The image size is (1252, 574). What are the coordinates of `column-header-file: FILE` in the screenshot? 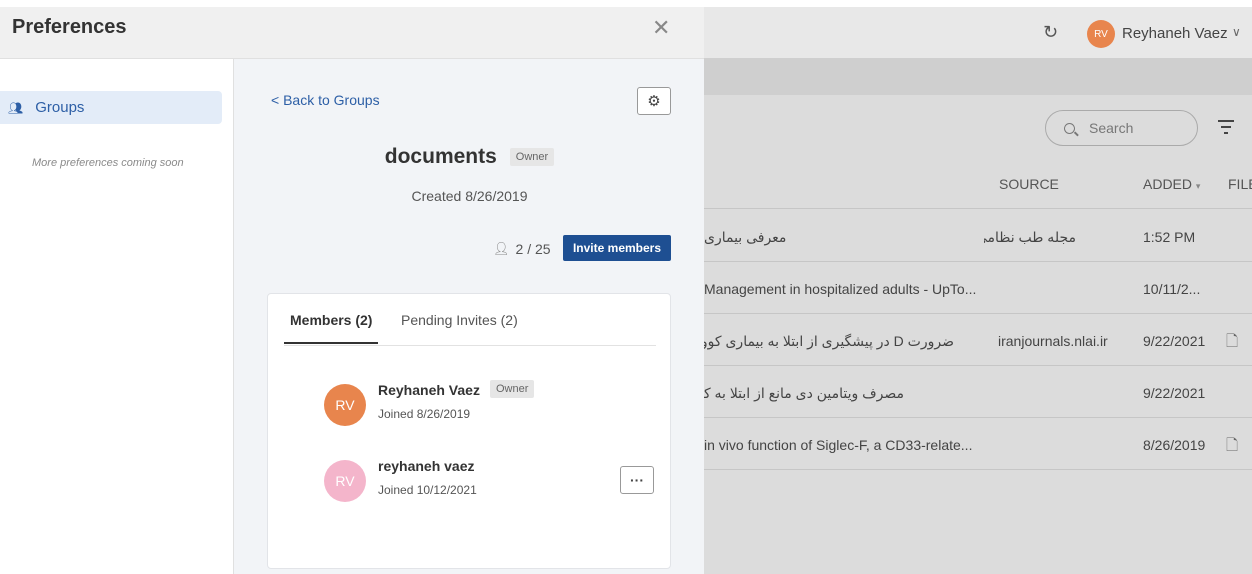 It's located at (1240, 184).